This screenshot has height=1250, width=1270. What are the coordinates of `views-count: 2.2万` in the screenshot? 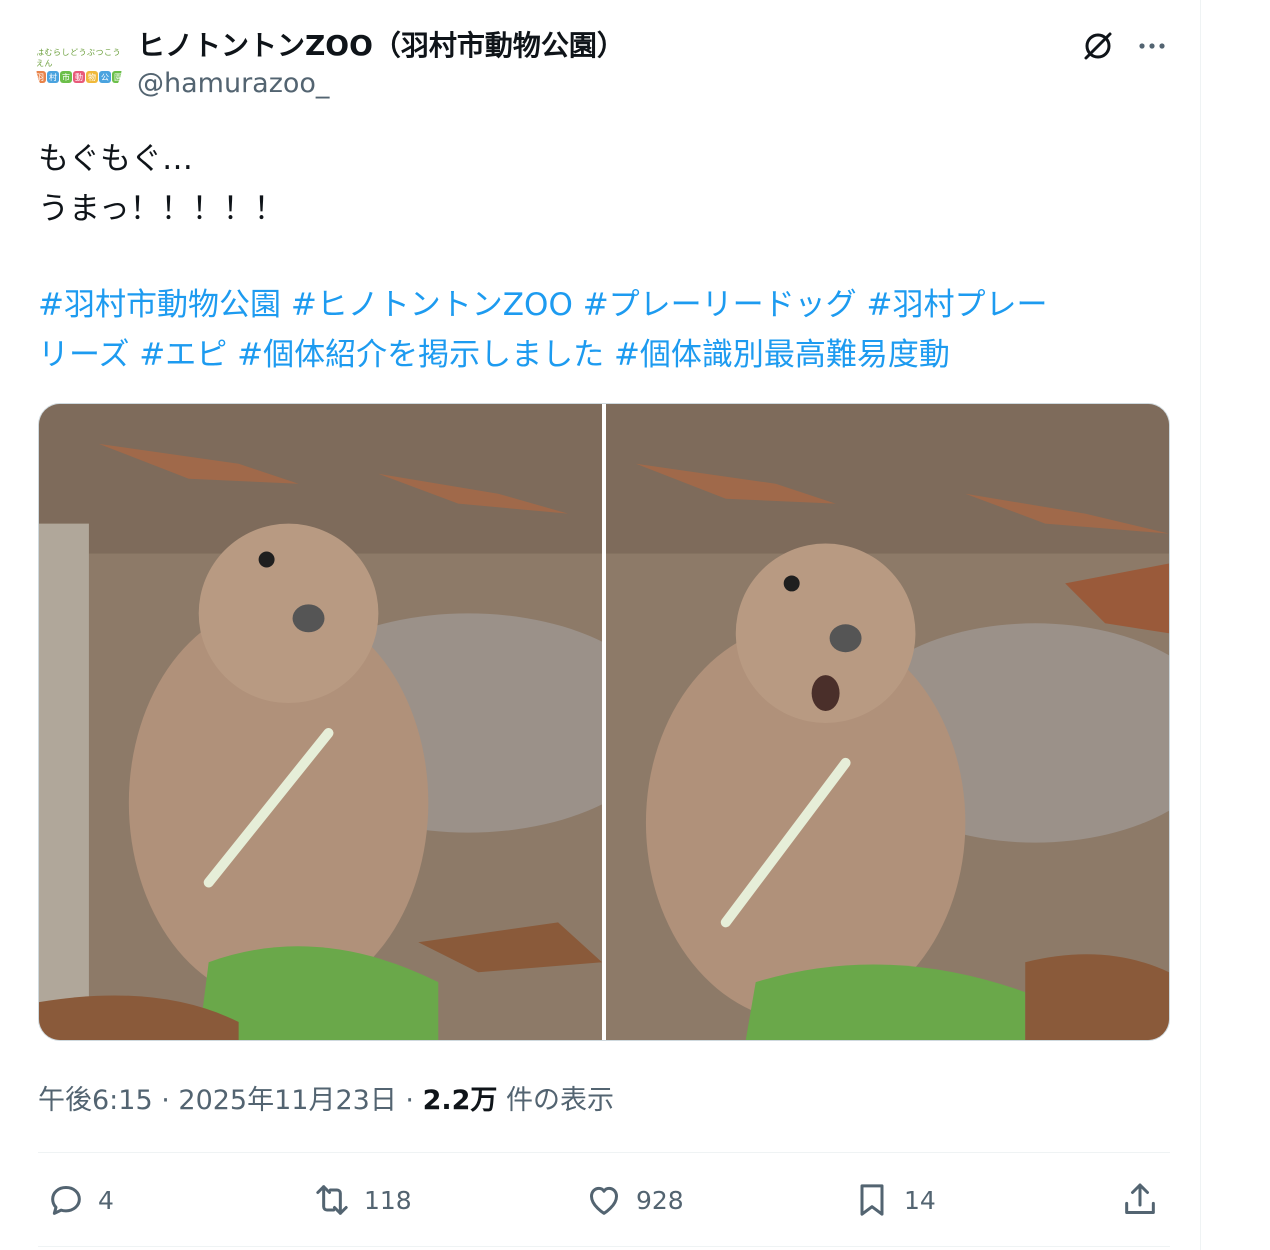 It's located at (460, 1100).